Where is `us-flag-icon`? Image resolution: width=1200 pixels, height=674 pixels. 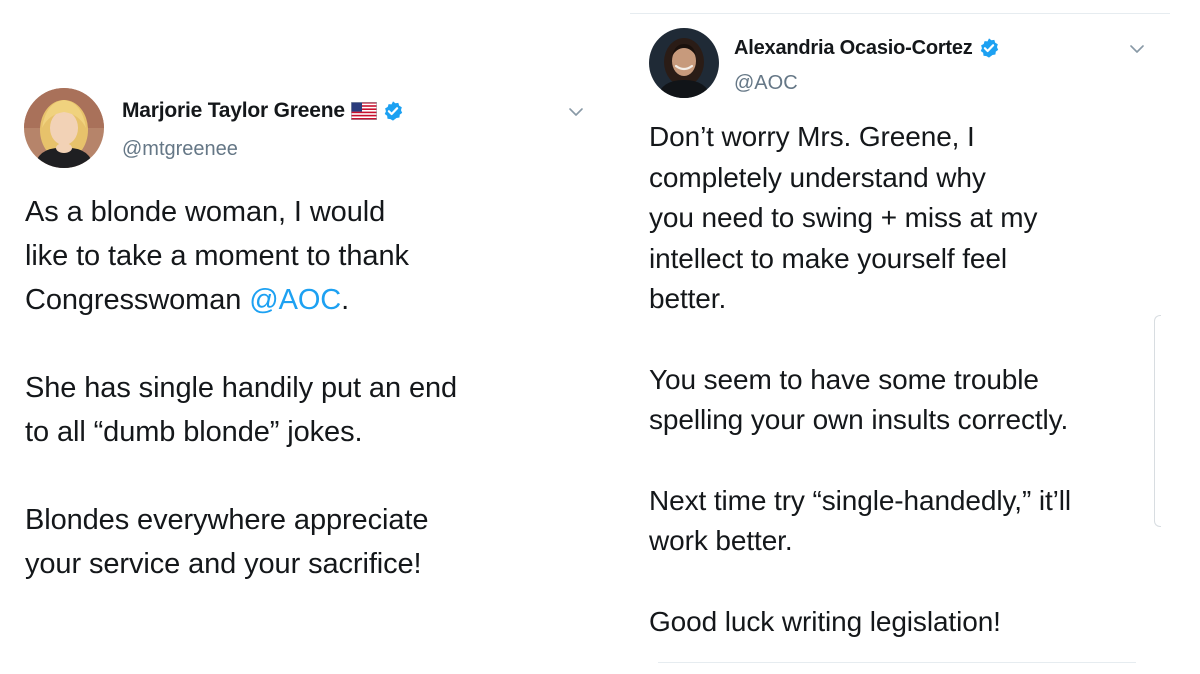
us-flag-icon is located at coordinates (363, 111).